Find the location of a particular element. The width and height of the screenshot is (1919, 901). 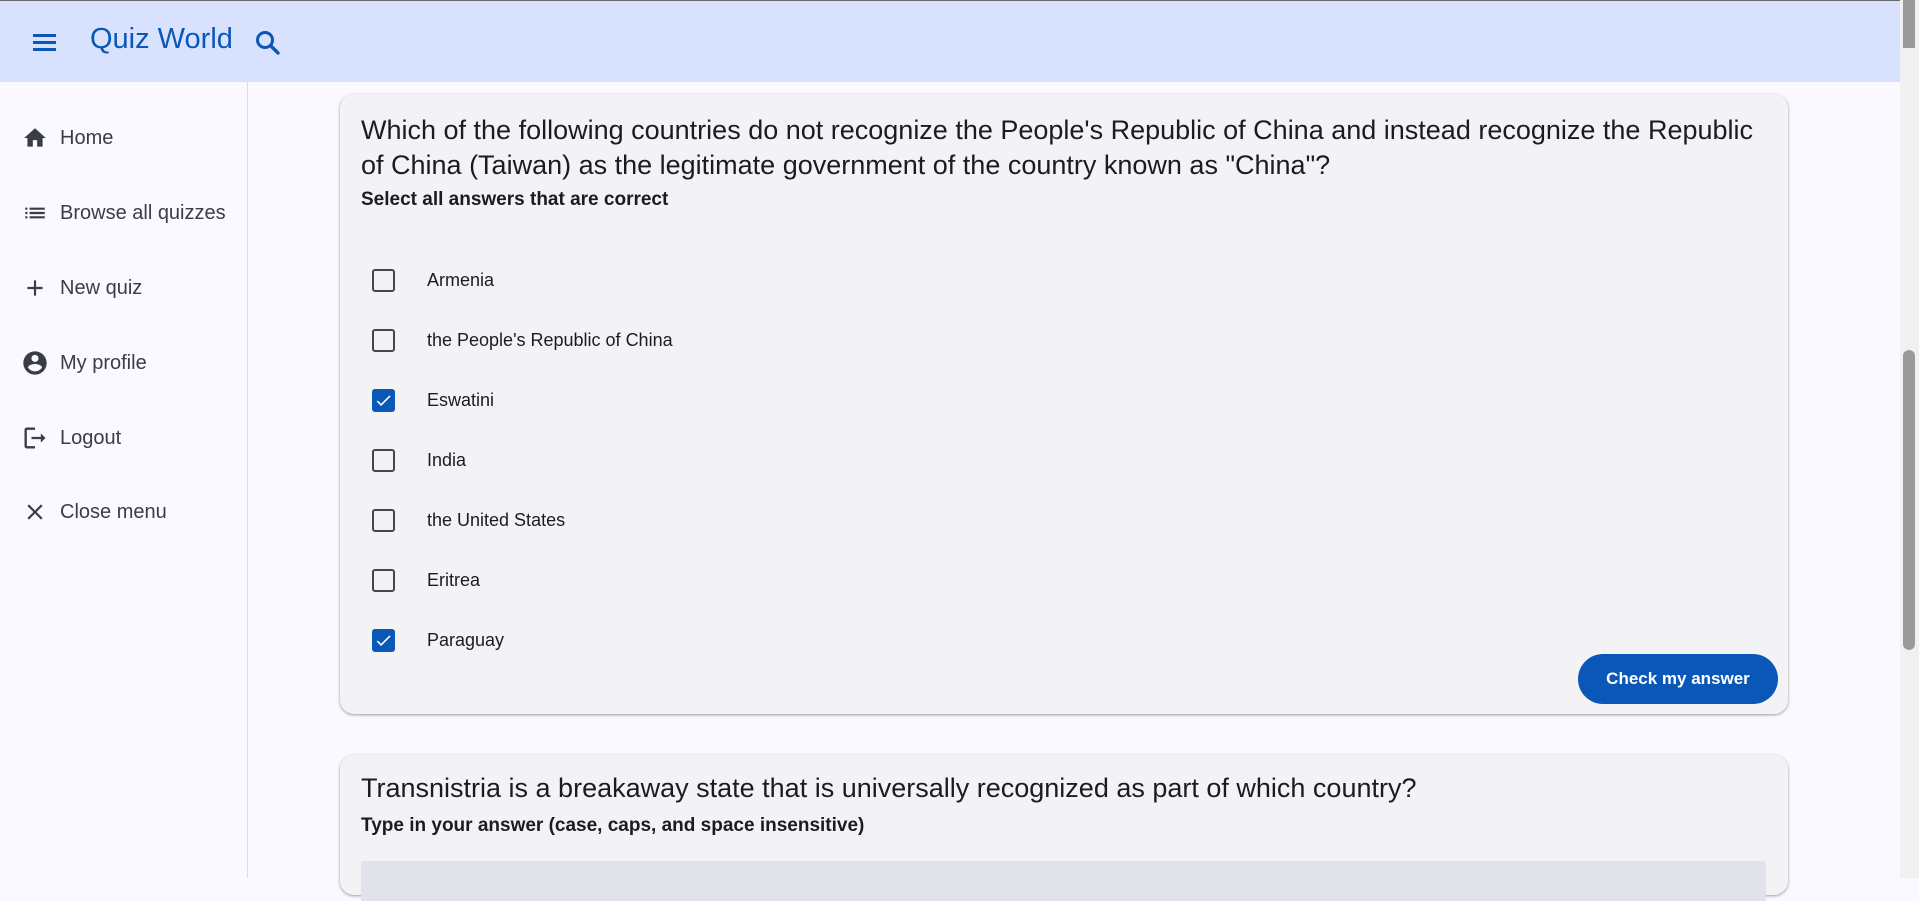

sidebar-item-label: New quiz is located at coordinates (101, 287).